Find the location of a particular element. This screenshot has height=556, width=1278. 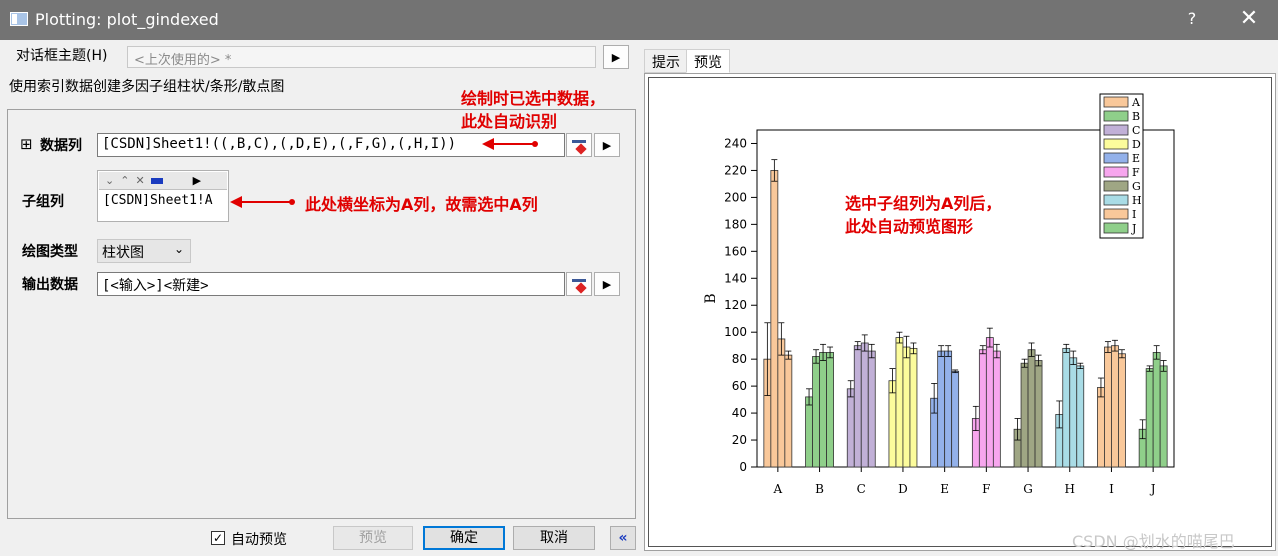

cancel-button: 取消 is located at coordinates (554, 538).